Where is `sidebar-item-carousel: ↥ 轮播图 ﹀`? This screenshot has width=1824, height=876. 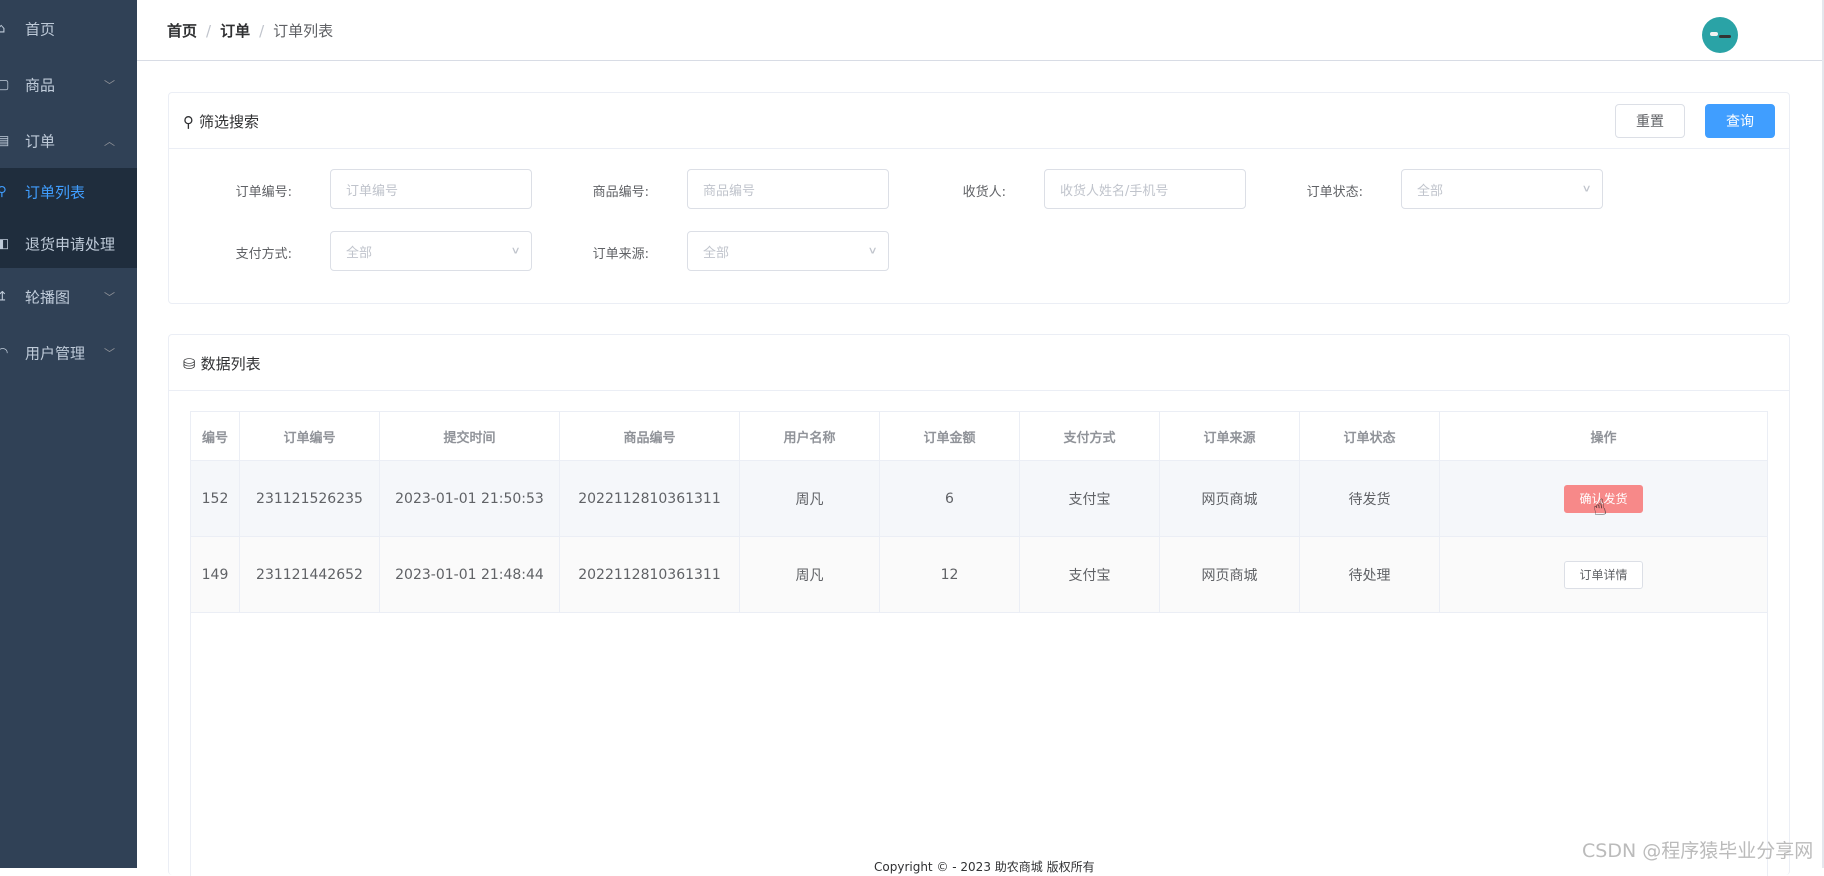
sidebar-item-carousel: ↥ 轮播图 ﹀ is located at coordinates (68, 297).